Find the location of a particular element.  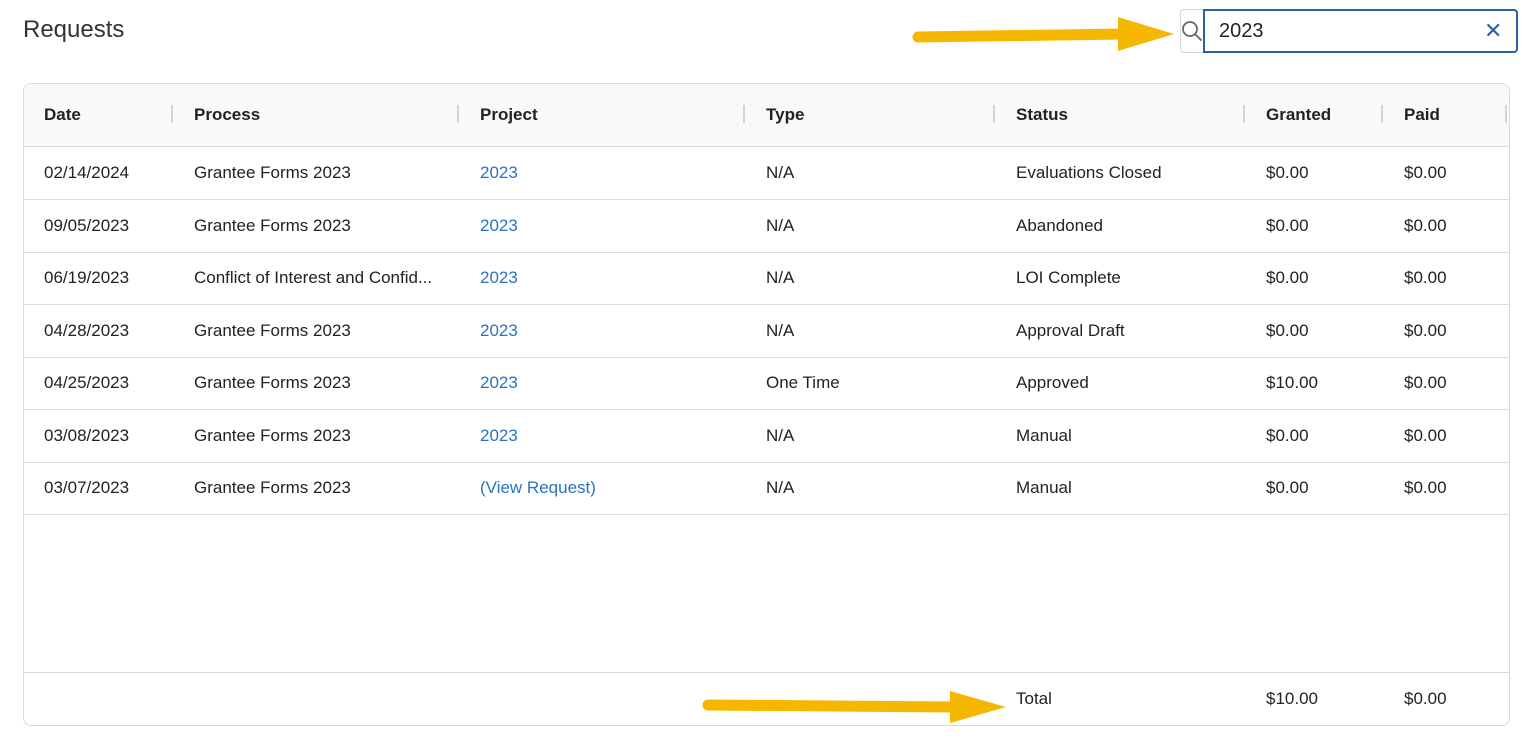

cell-status: LOI Complete is located at coordinates (1068, 277).